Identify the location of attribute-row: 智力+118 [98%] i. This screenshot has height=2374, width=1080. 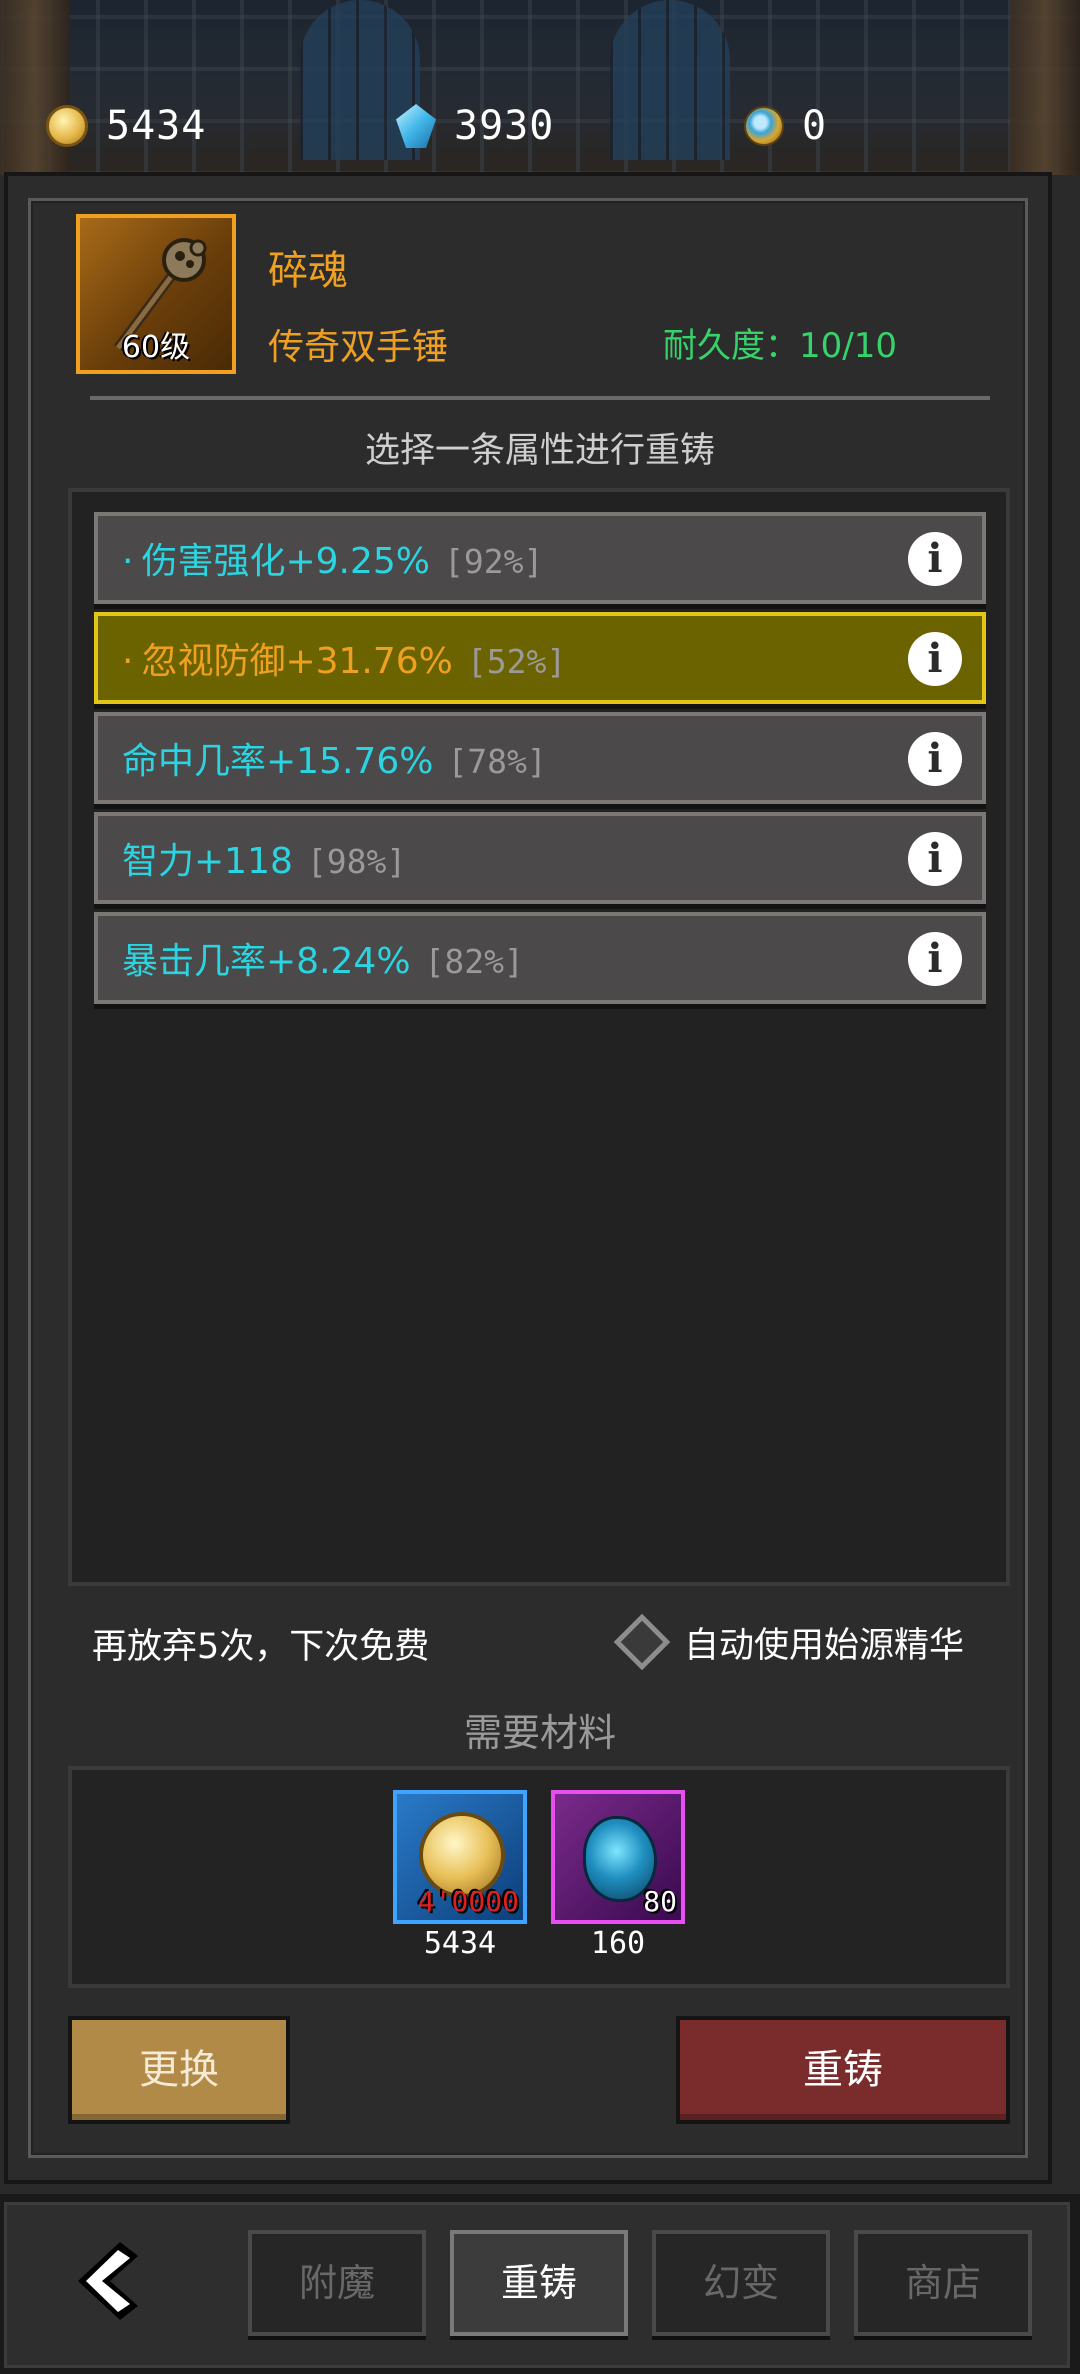
(540, 858).